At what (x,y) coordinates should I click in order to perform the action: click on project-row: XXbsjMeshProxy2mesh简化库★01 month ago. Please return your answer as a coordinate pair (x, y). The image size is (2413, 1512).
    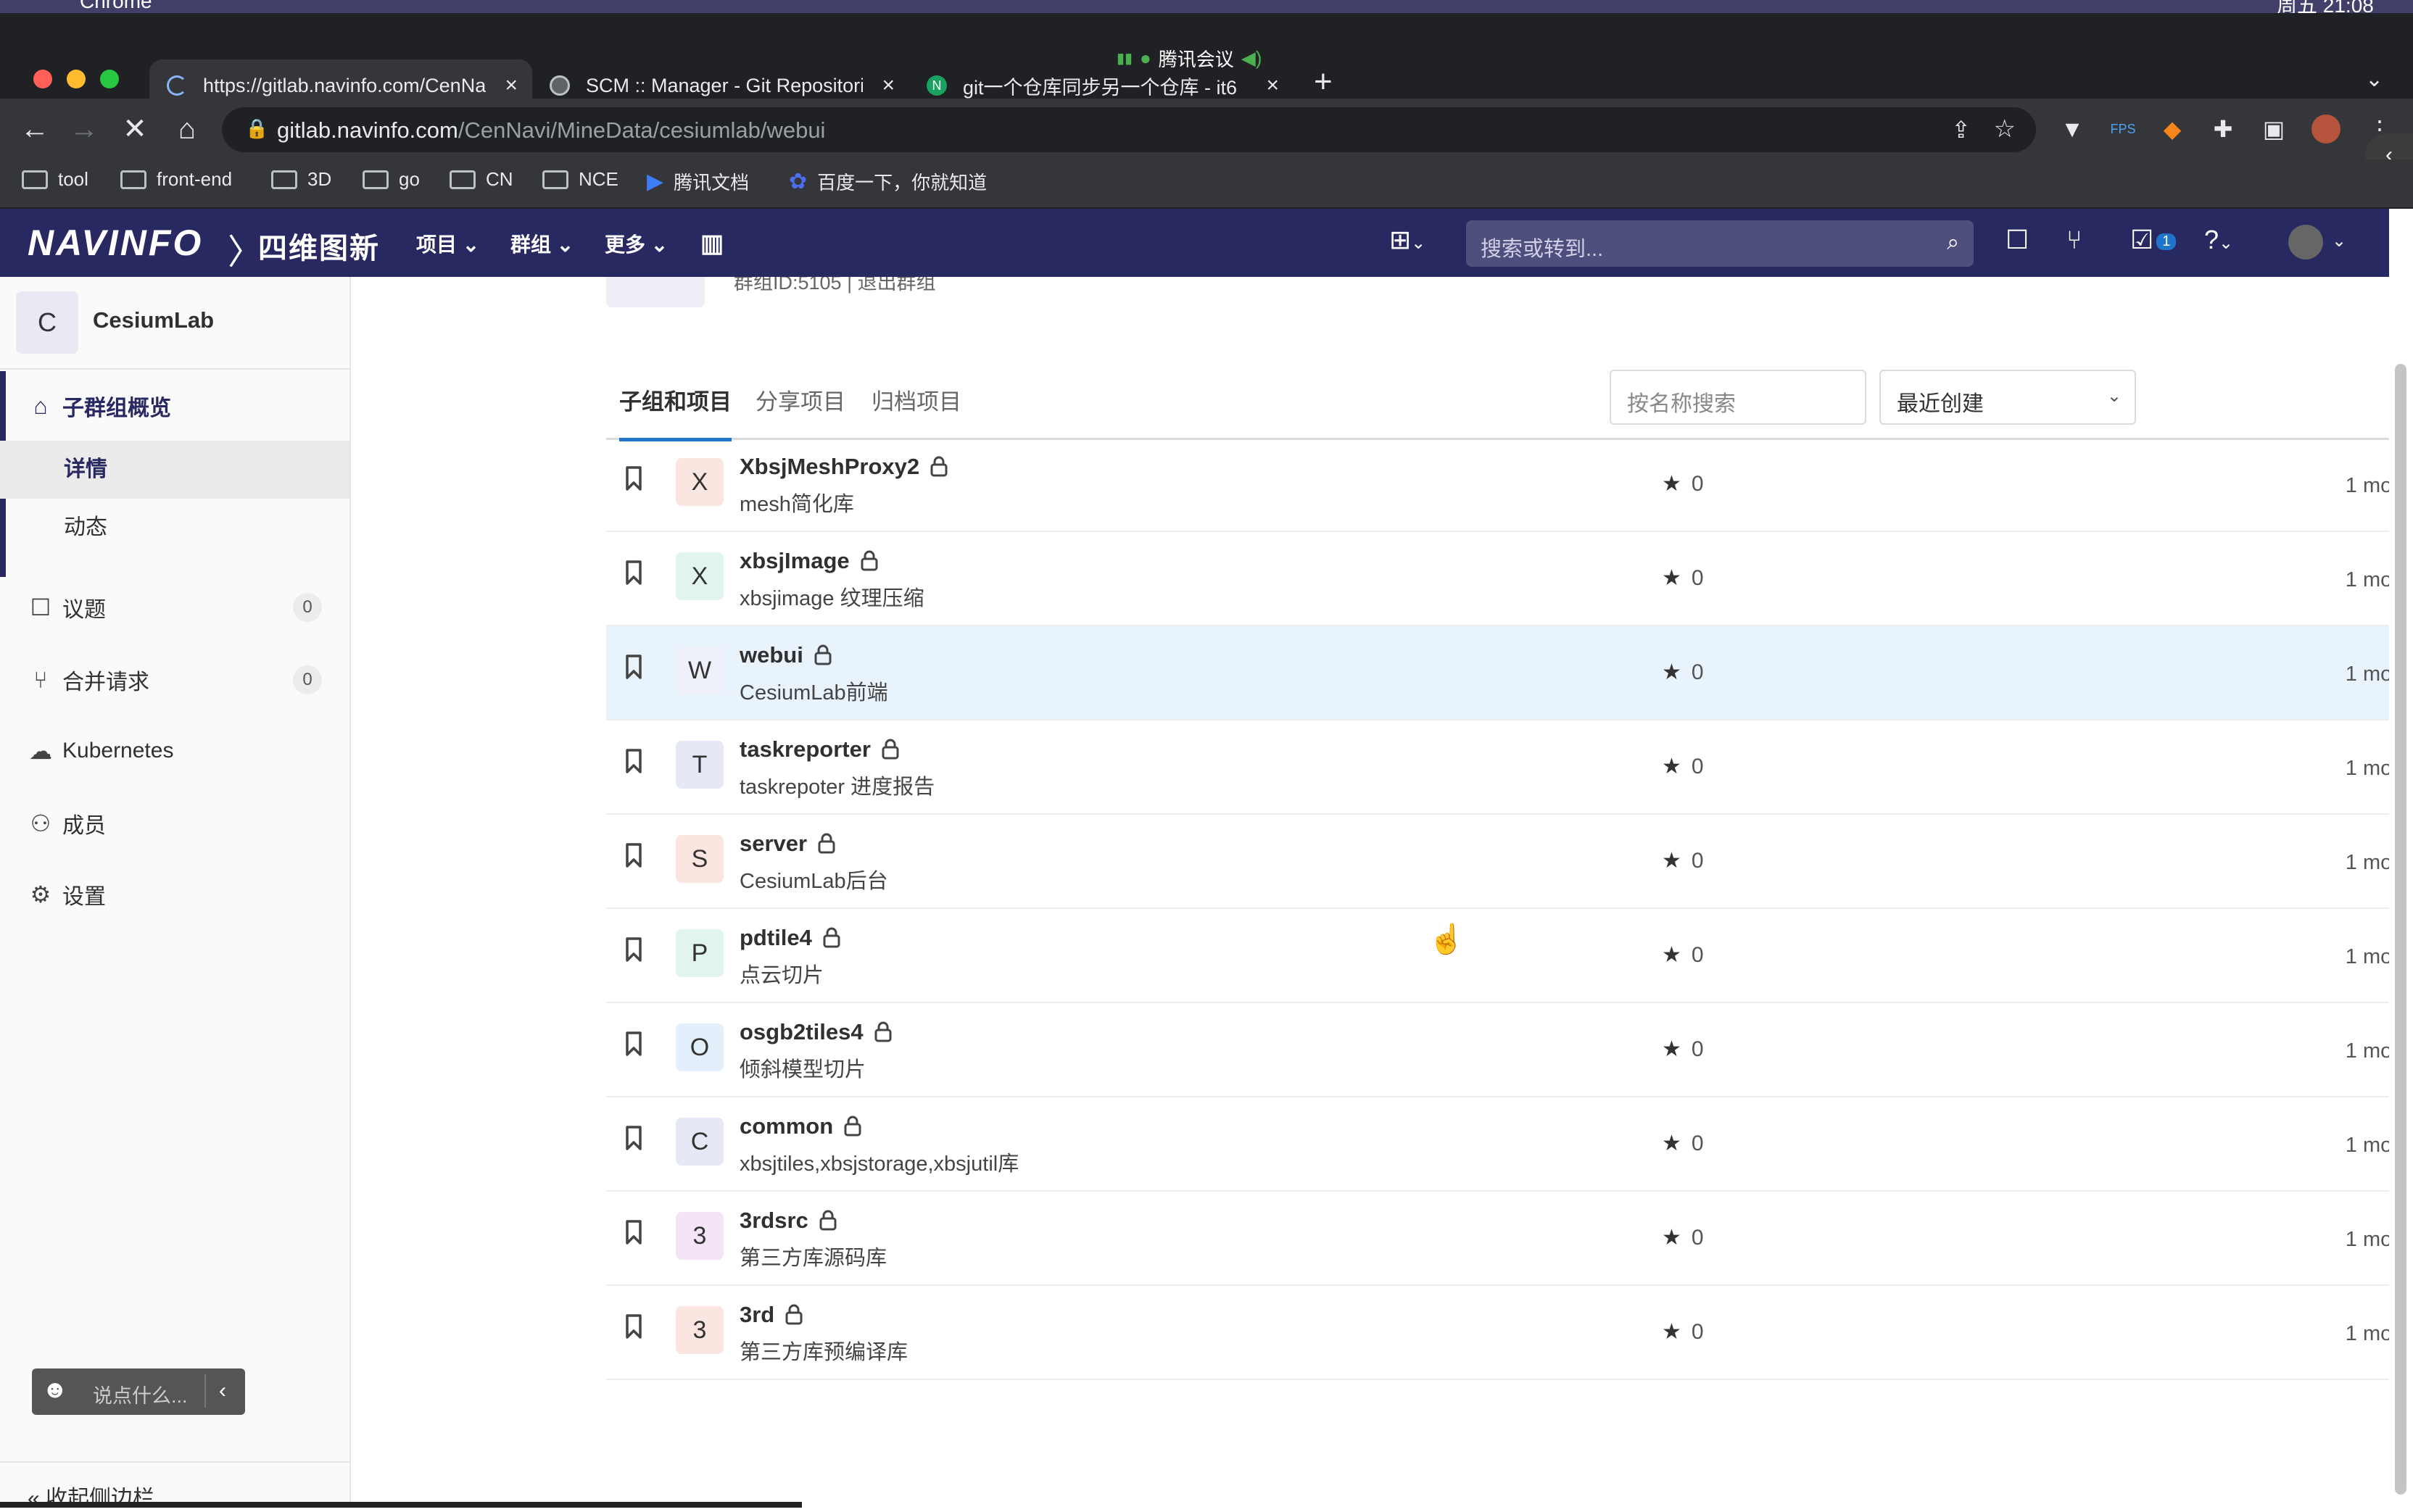
    Looking at the image, I should click on (1497, 485).